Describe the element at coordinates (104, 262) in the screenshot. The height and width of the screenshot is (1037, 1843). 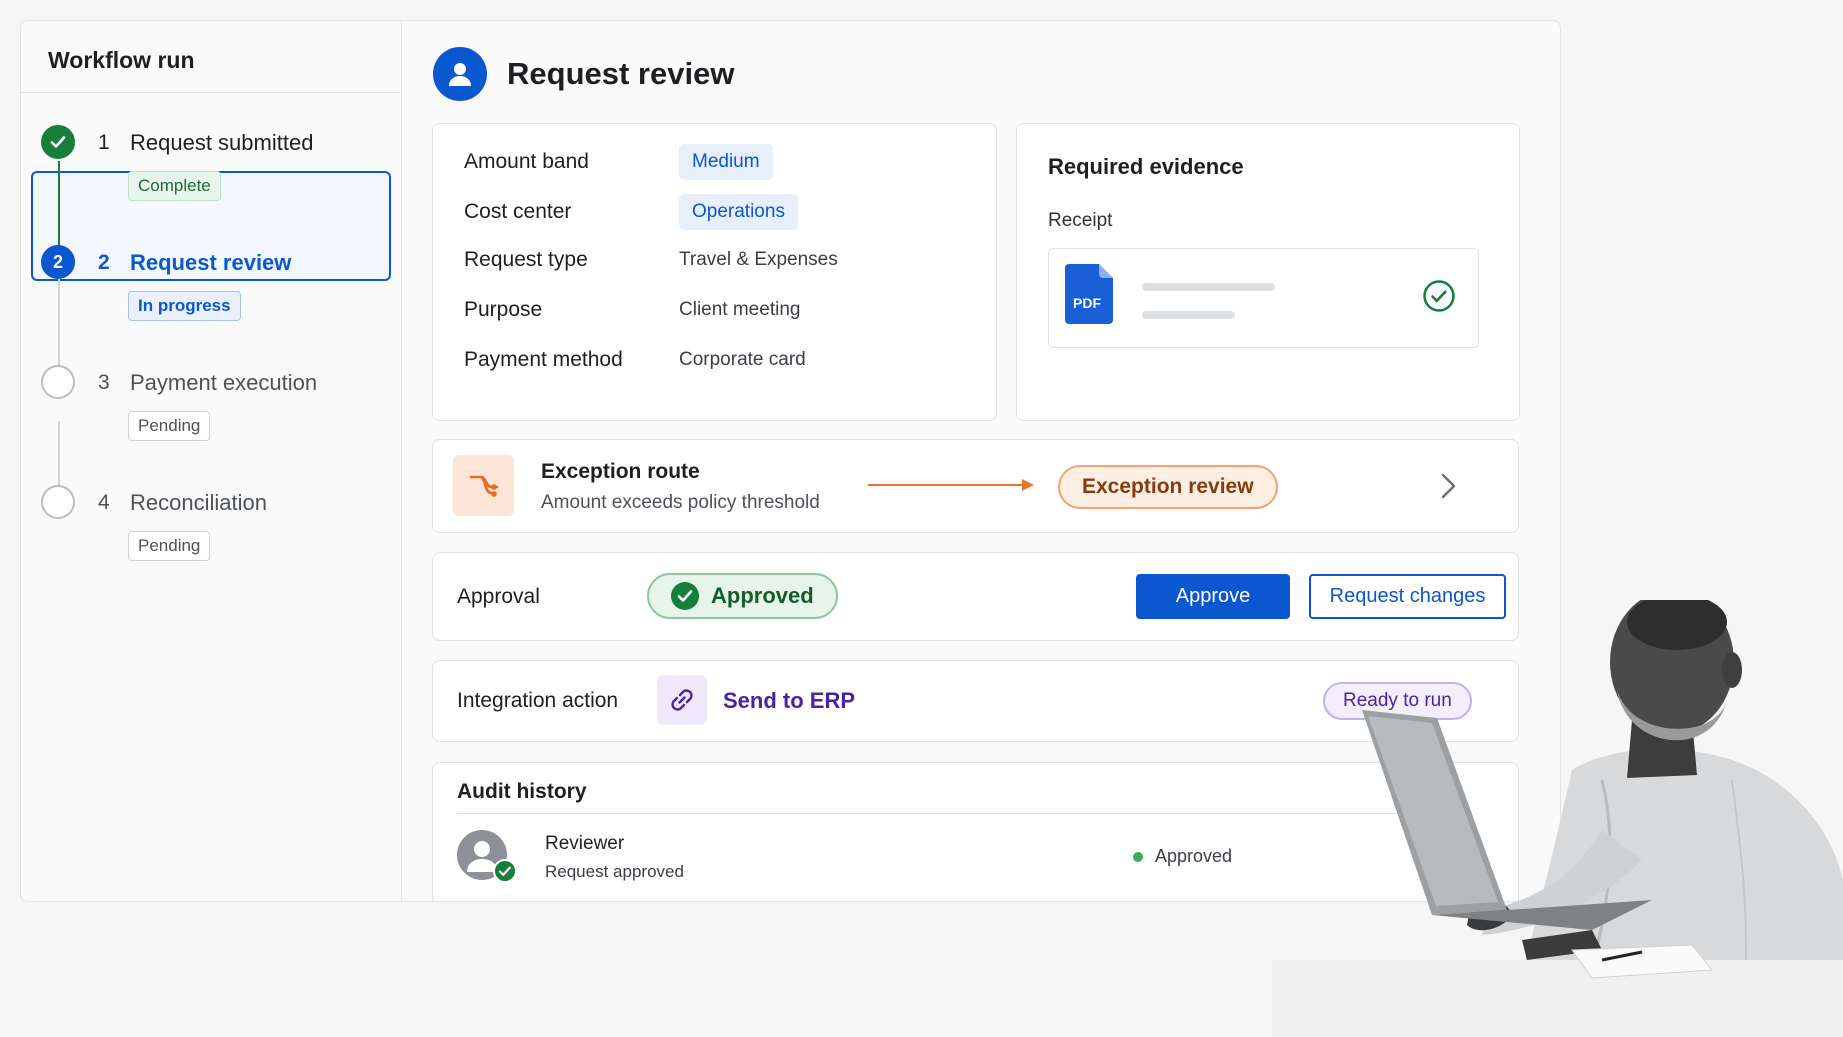
I see `step-number: 2` at that location.